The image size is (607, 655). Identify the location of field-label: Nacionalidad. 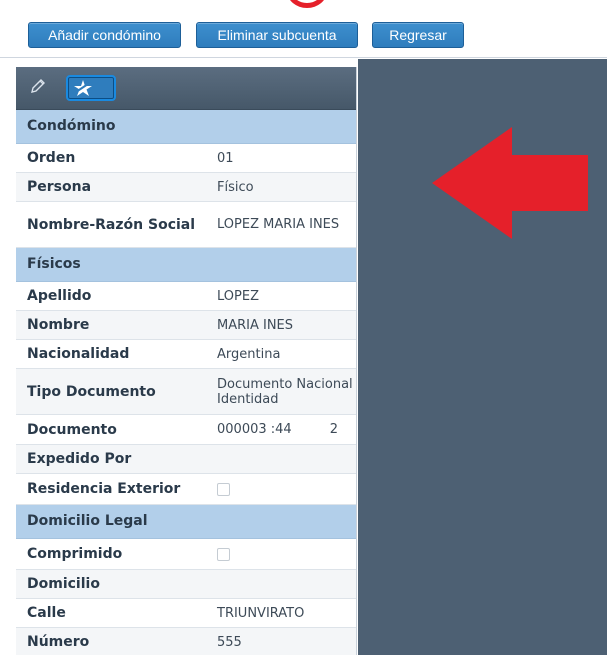
(78, 354).